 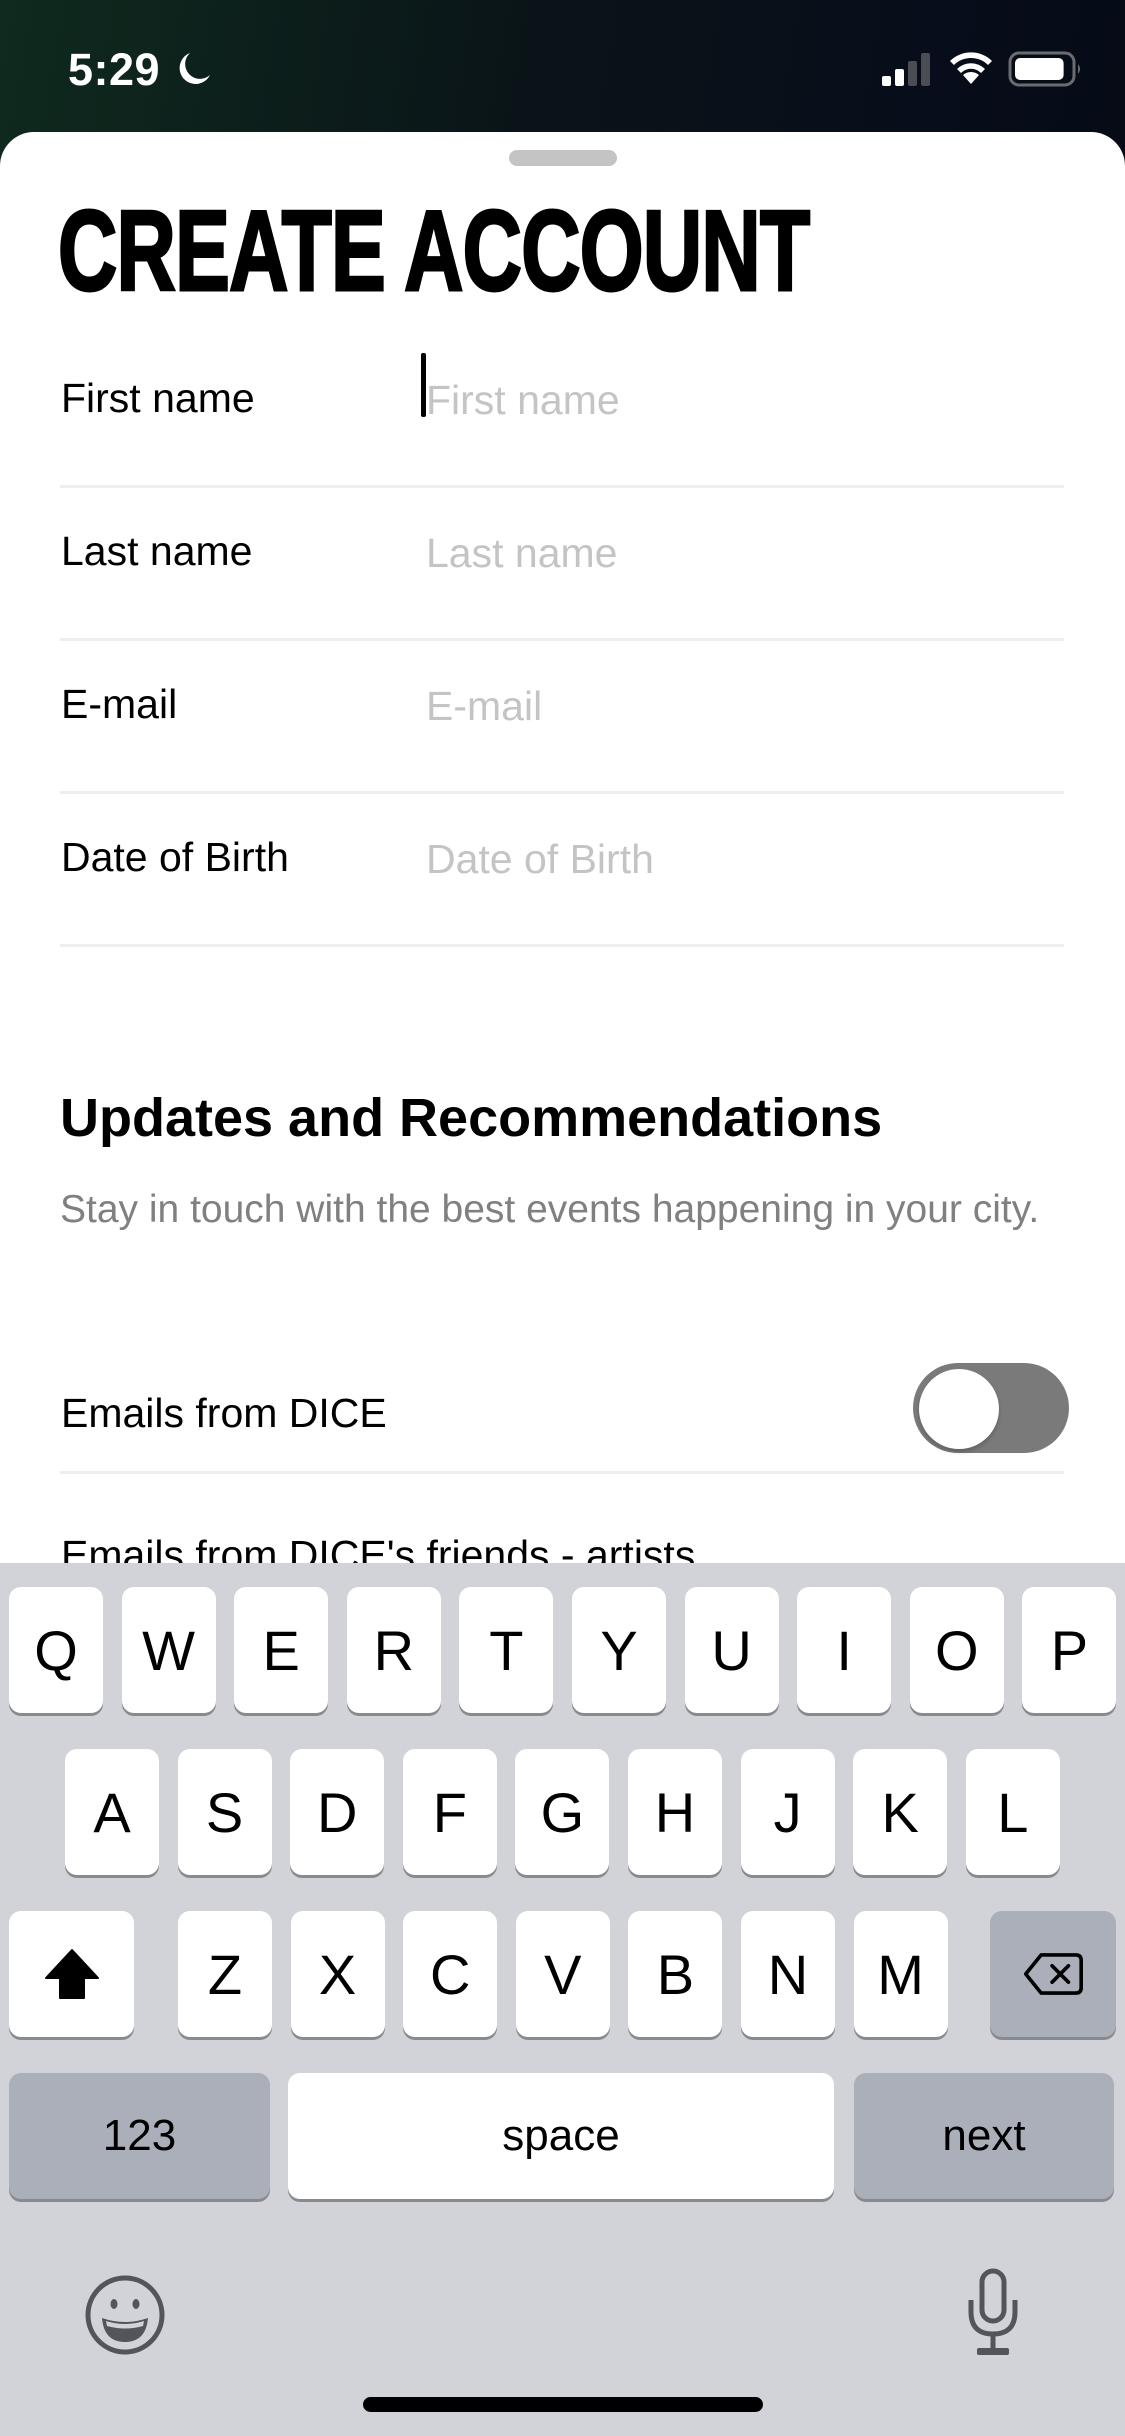 I want to click on sheet-grabber-handle, so click(x=563, y=158).